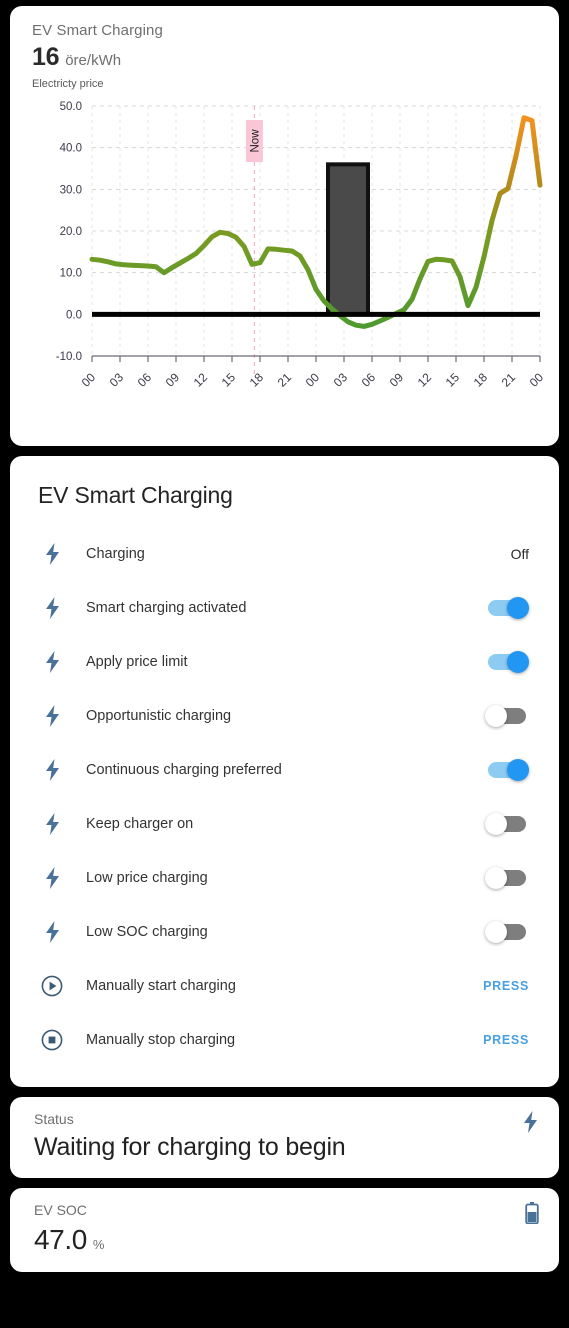  Describe the element at coordinates (46, 57) in the screenshot. I see `current-price-value: 16` at that location.